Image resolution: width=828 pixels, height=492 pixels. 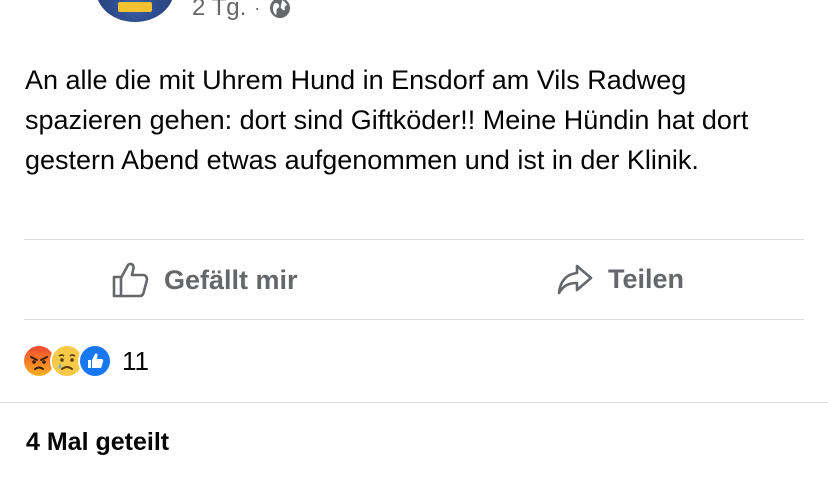 I want to click on like-button: Gefällt mir, so click(x=204, y=280).